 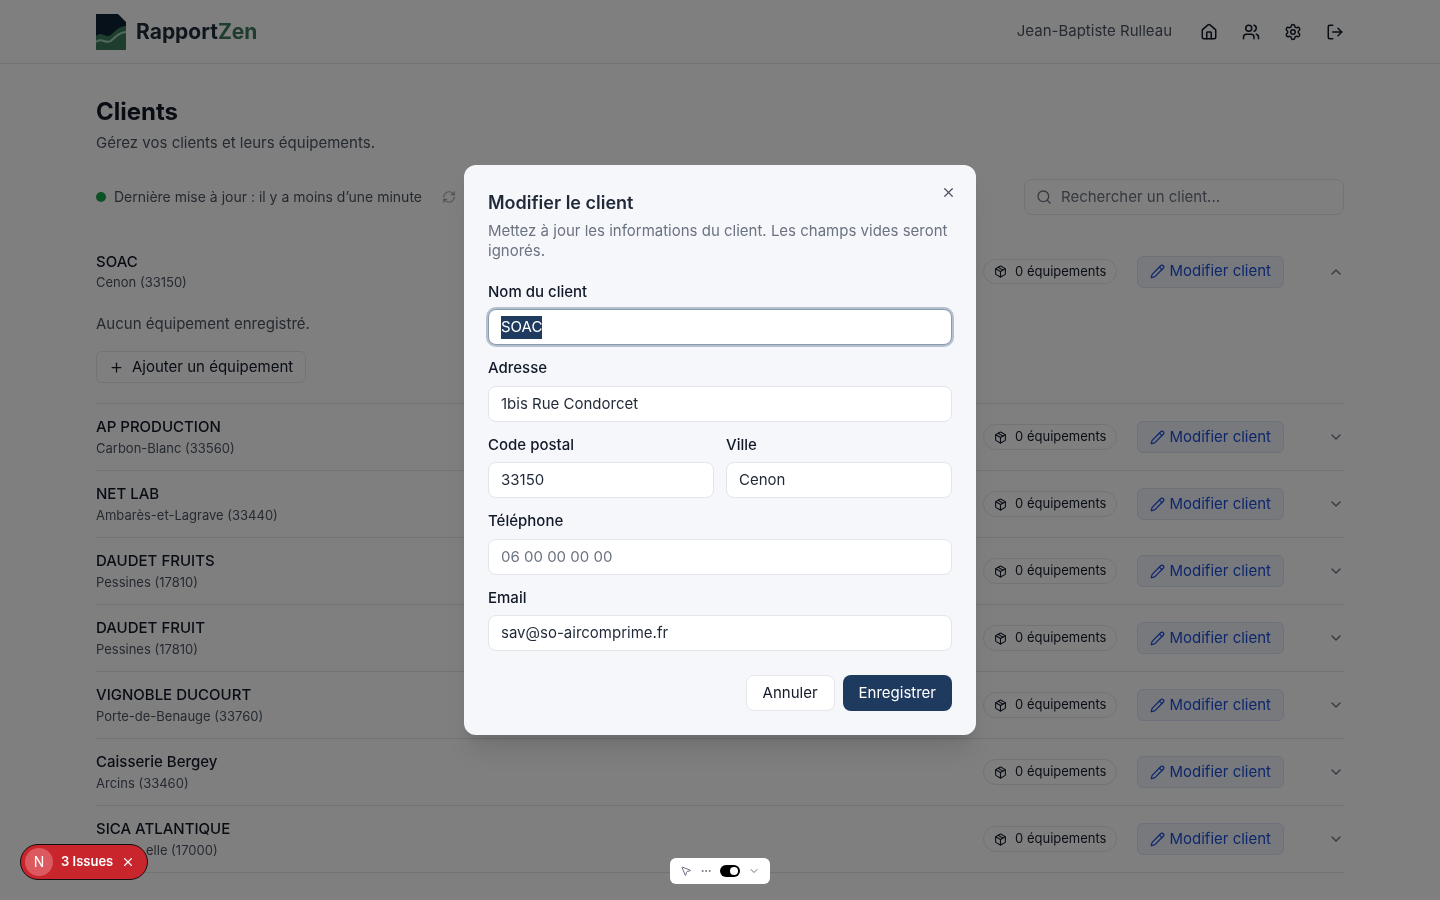 What do you see at coordinates (141, 282) in the screenshot?
I see `client-city: Cenon (33150)` at bounding box center [141, 282].